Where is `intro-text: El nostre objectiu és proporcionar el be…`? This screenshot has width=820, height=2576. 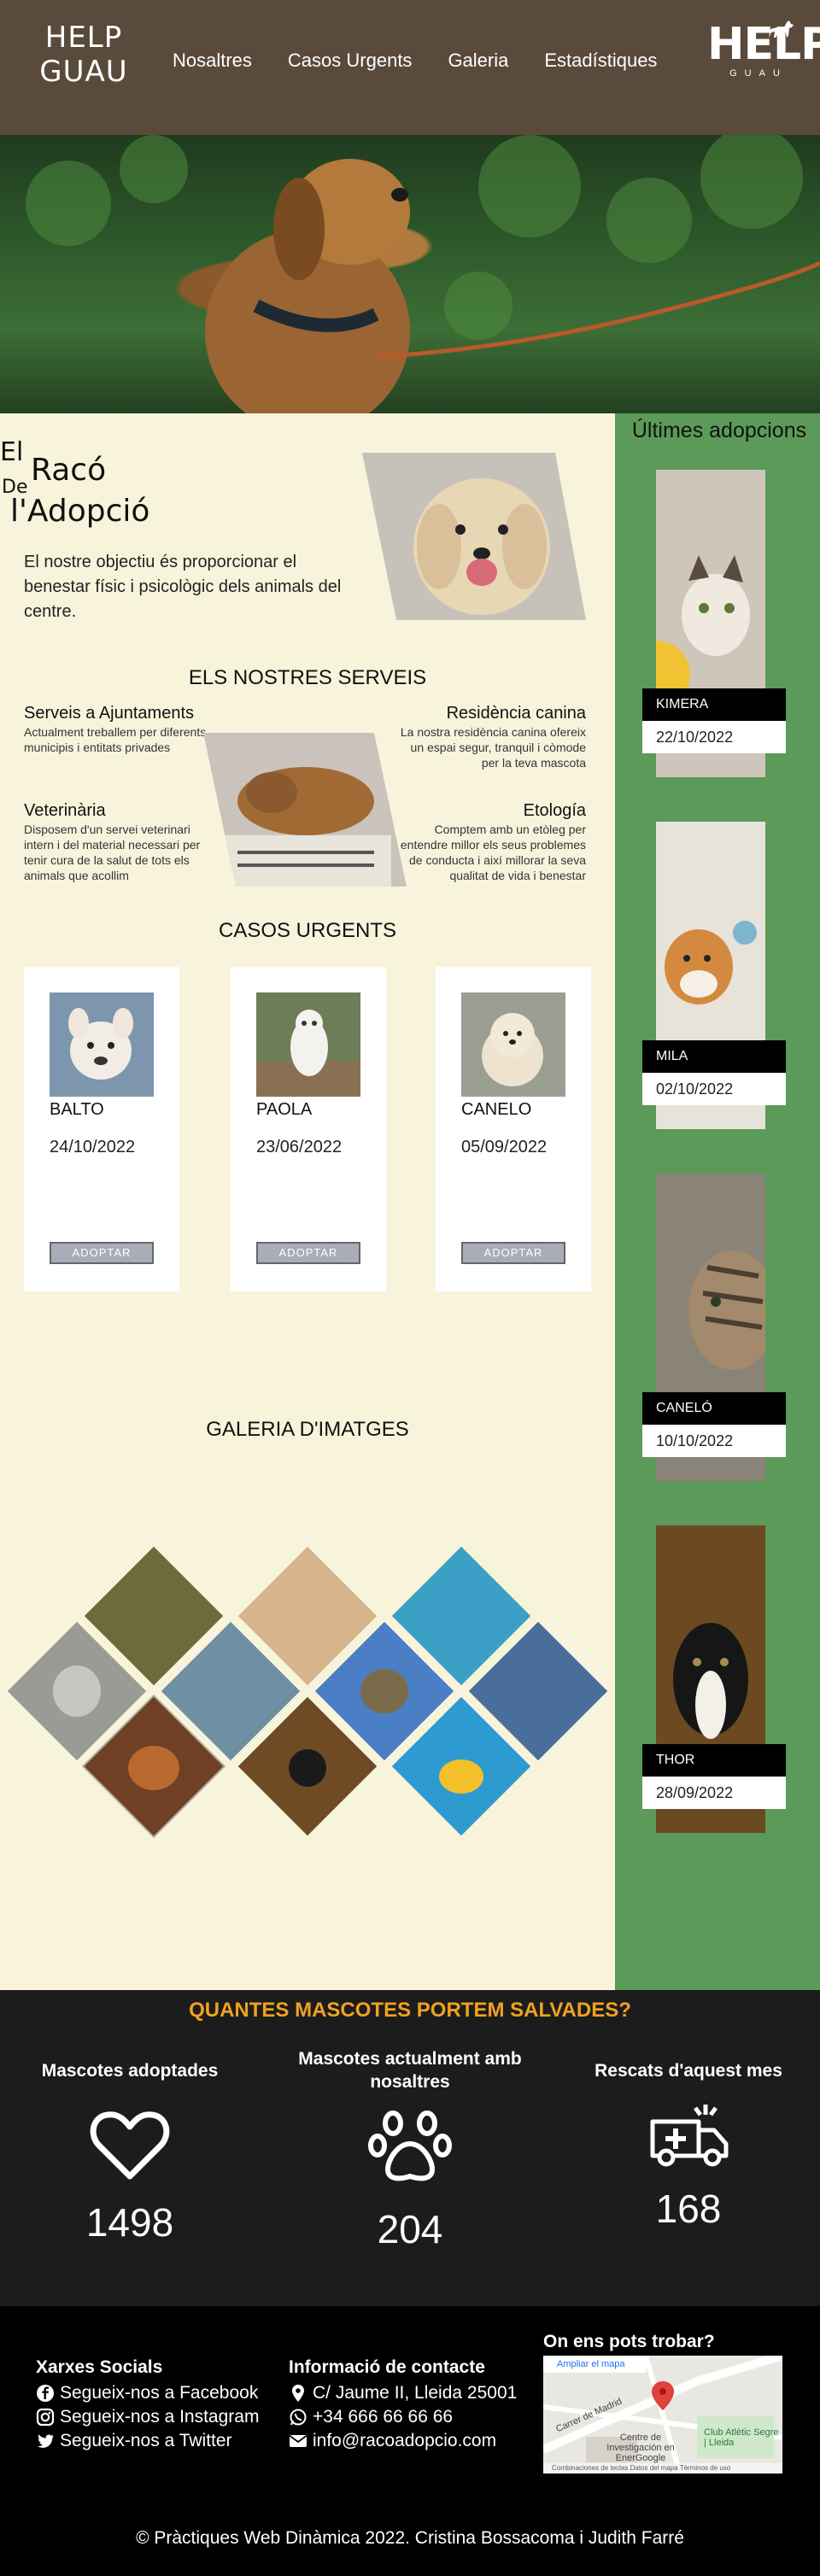 intro-text: El nostre objectiu és proporcionar el be… is located at coordinates (183, 587).